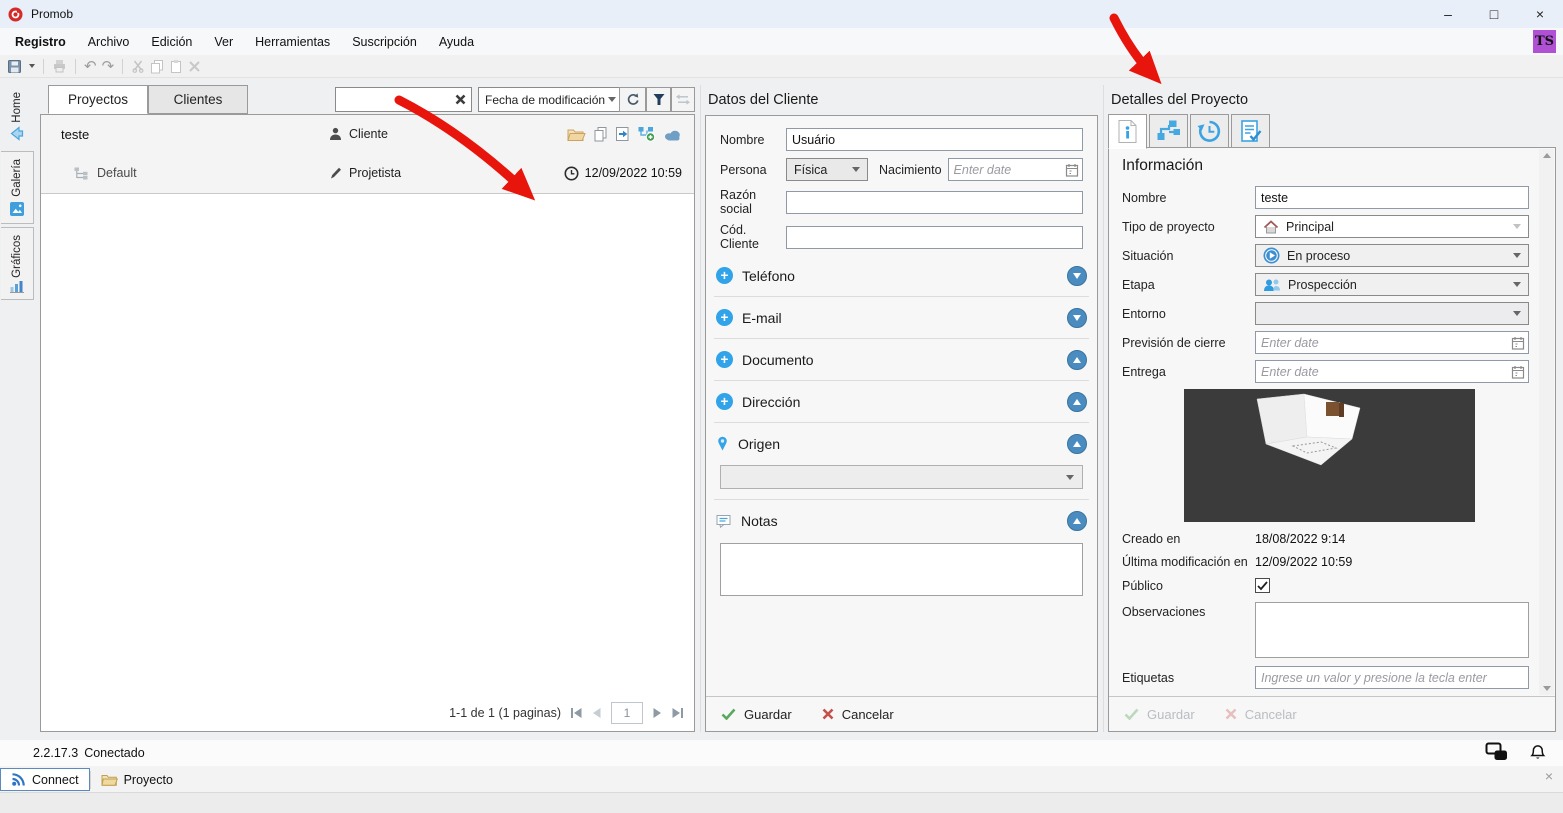 This screenshot has width=1563, height=813. I want to click on persona-label: Persona, so click(743, 169).